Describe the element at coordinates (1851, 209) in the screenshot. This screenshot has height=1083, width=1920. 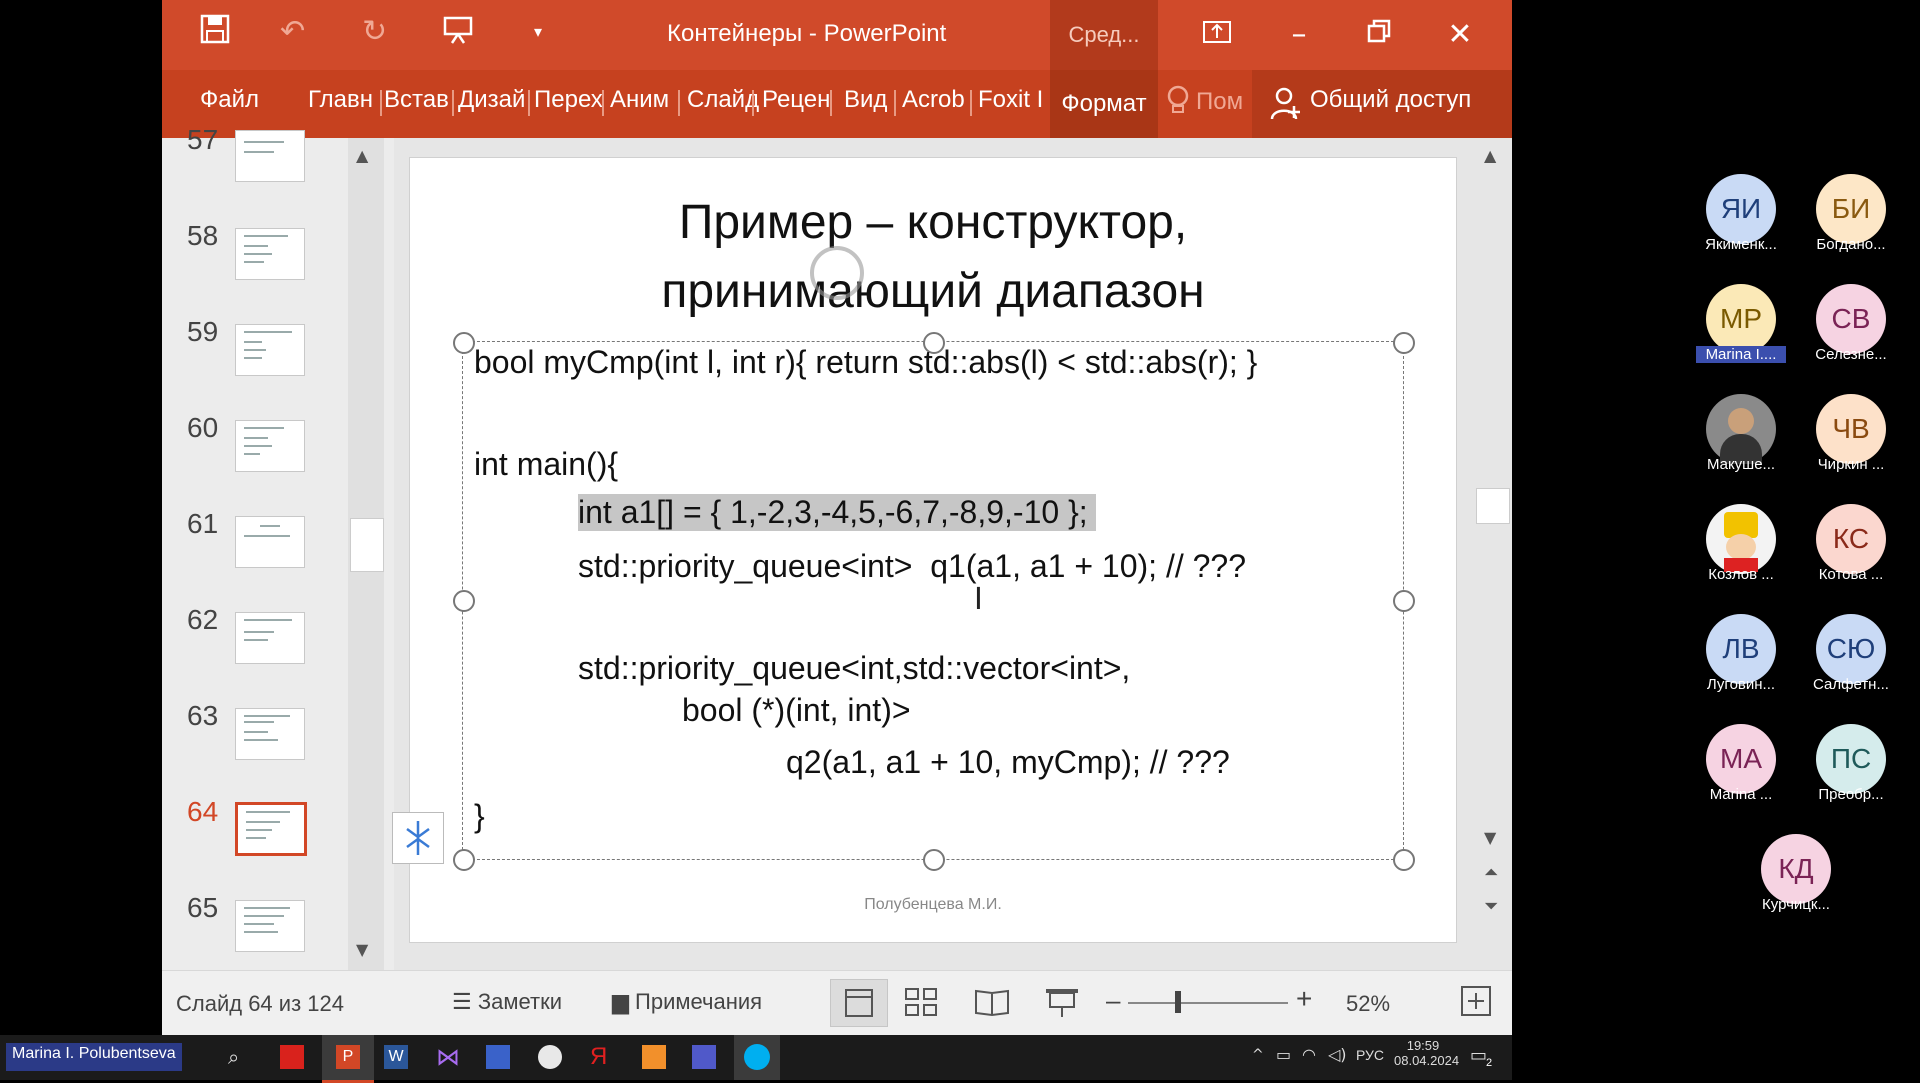
I see `participant-avatar: БИ` at that location.